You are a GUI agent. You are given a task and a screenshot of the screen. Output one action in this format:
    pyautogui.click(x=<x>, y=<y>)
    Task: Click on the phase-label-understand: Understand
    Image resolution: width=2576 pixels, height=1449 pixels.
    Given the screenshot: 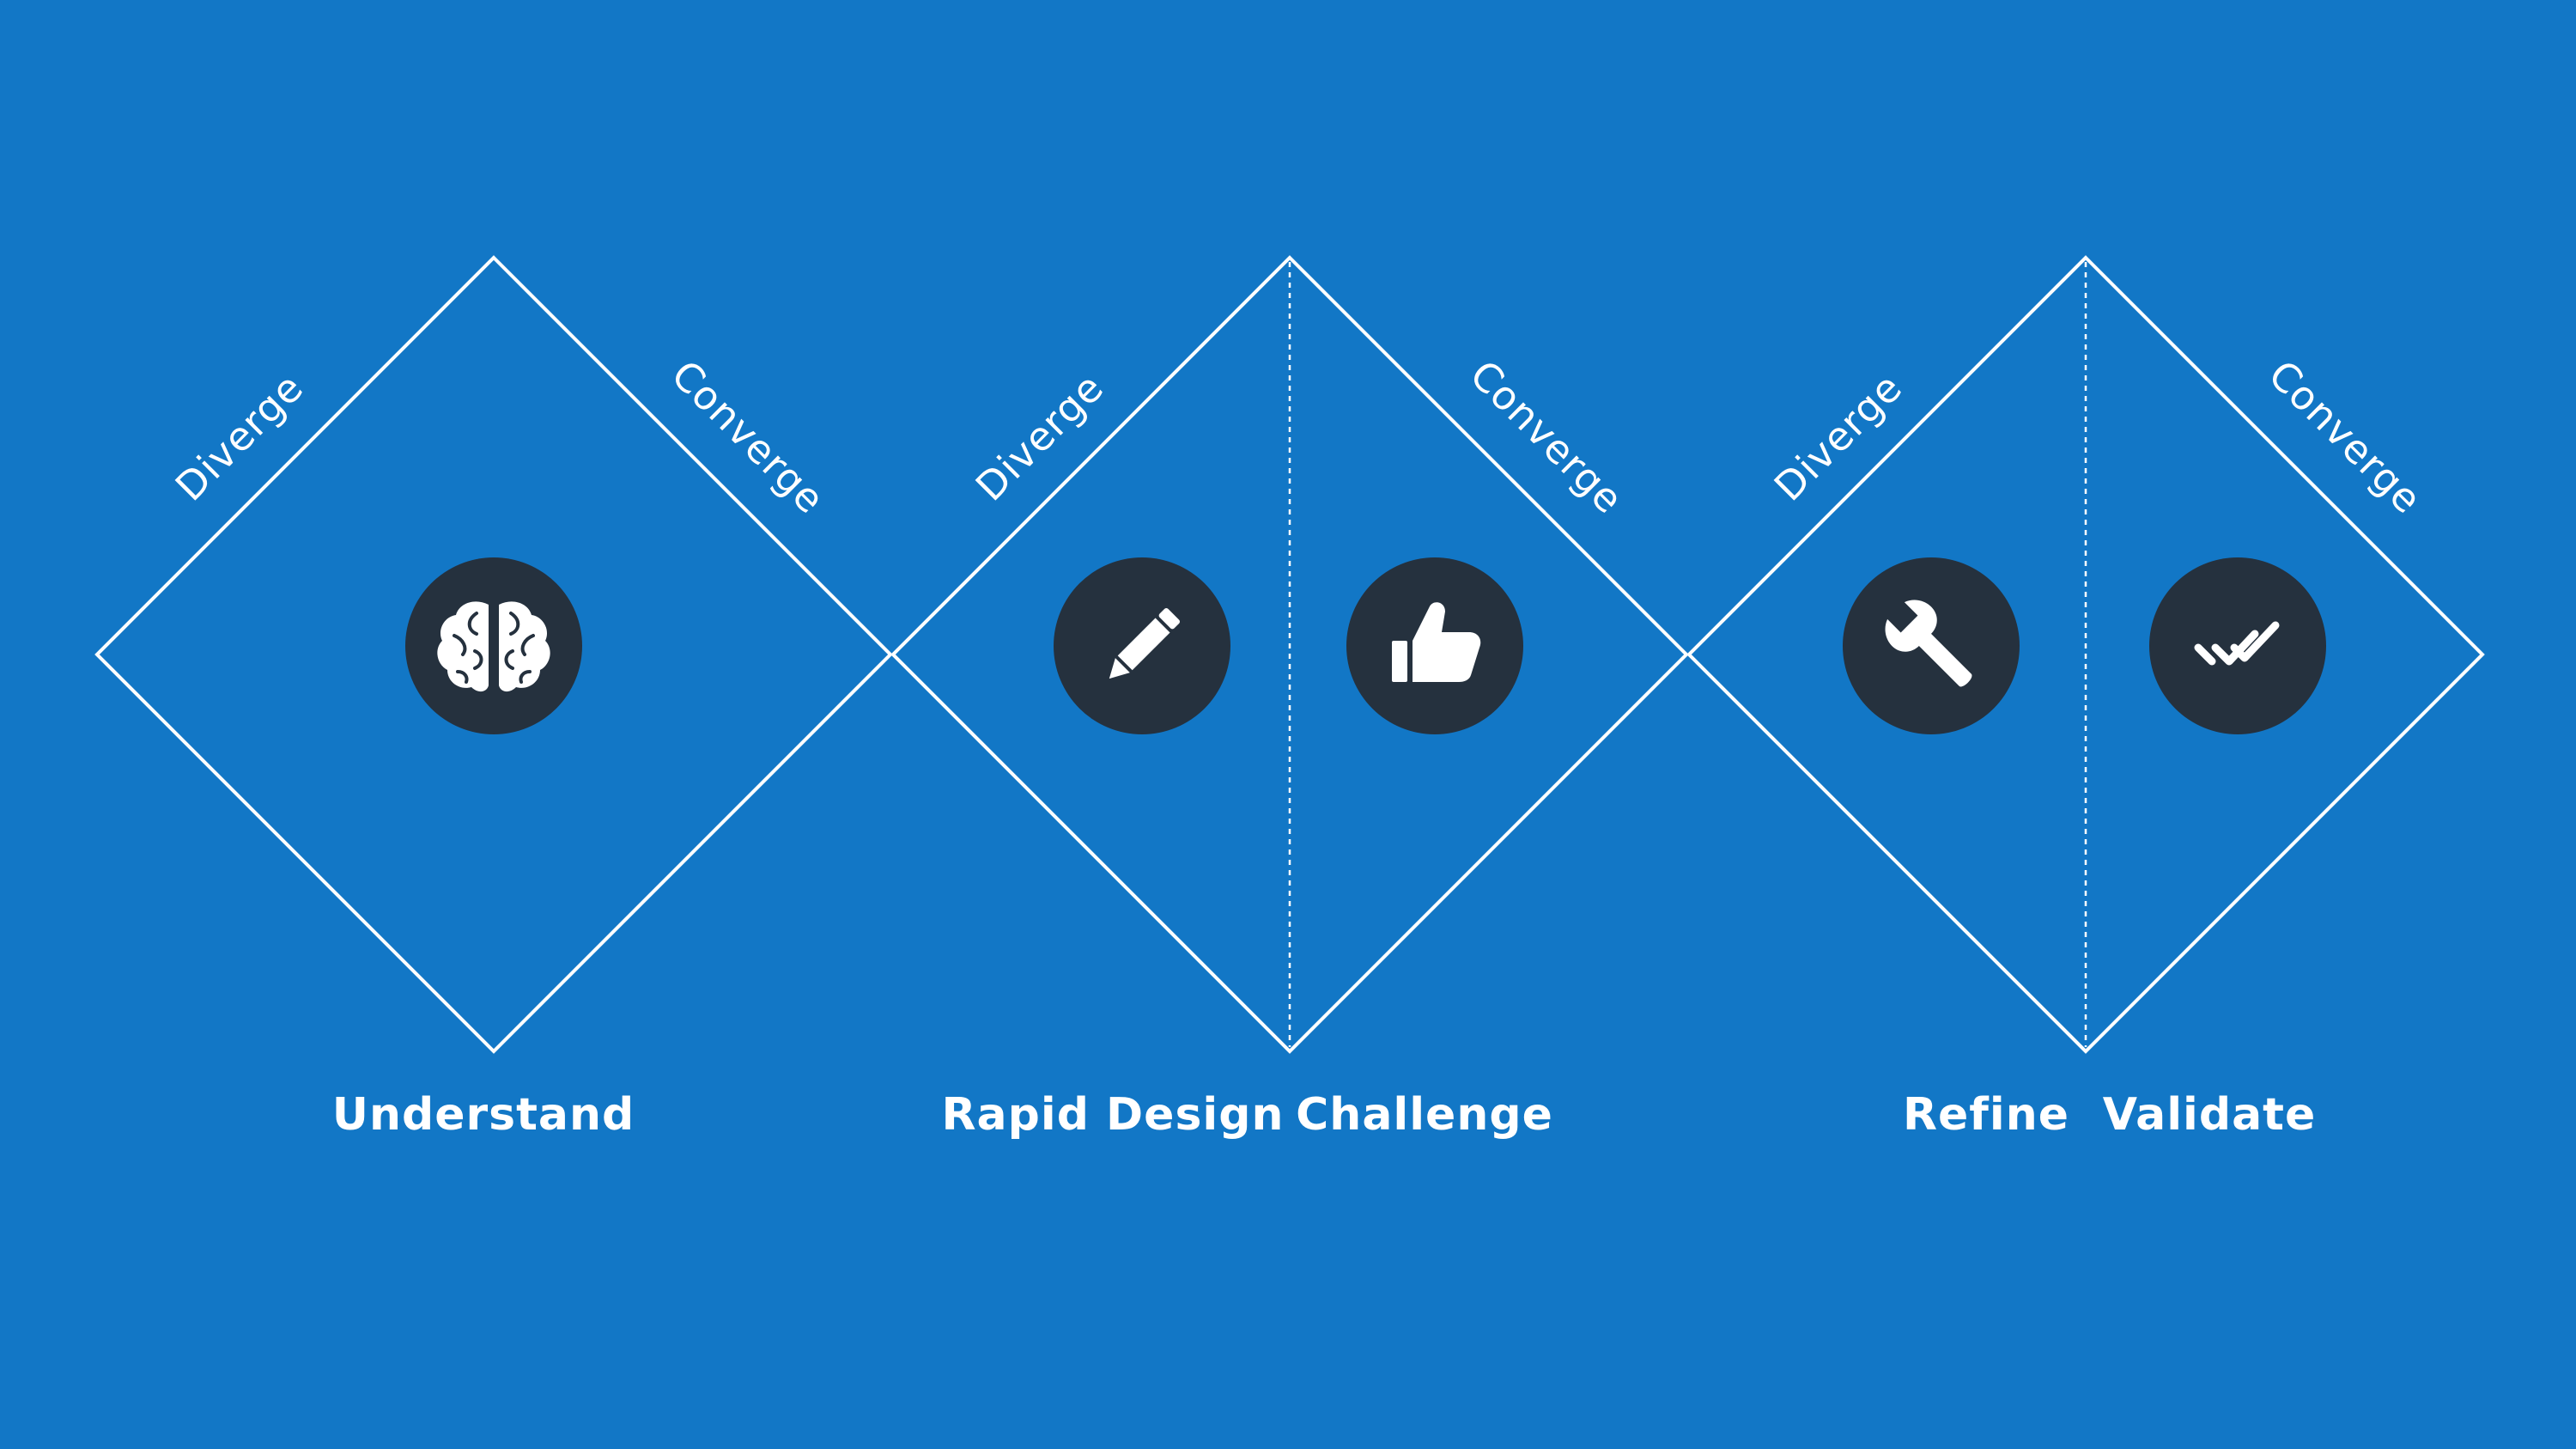 What is the action you would take?
    pyautogui.click(x=483, y=1115)
    